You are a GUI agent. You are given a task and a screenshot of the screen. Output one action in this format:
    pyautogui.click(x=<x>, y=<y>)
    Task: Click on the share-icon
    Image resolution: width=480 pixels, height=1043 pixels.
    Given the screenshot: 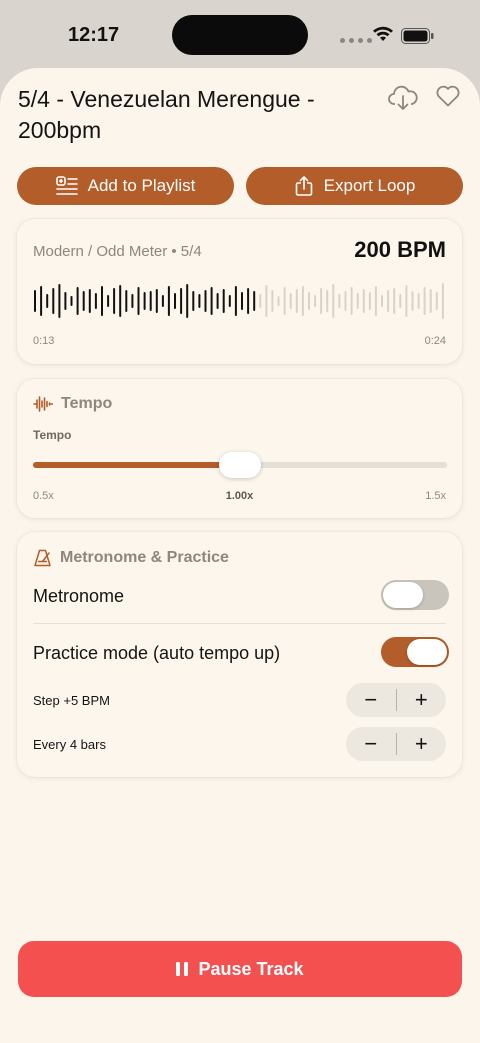 What is the action you would take?
    pyautogui.click(x=303, y=186)
    